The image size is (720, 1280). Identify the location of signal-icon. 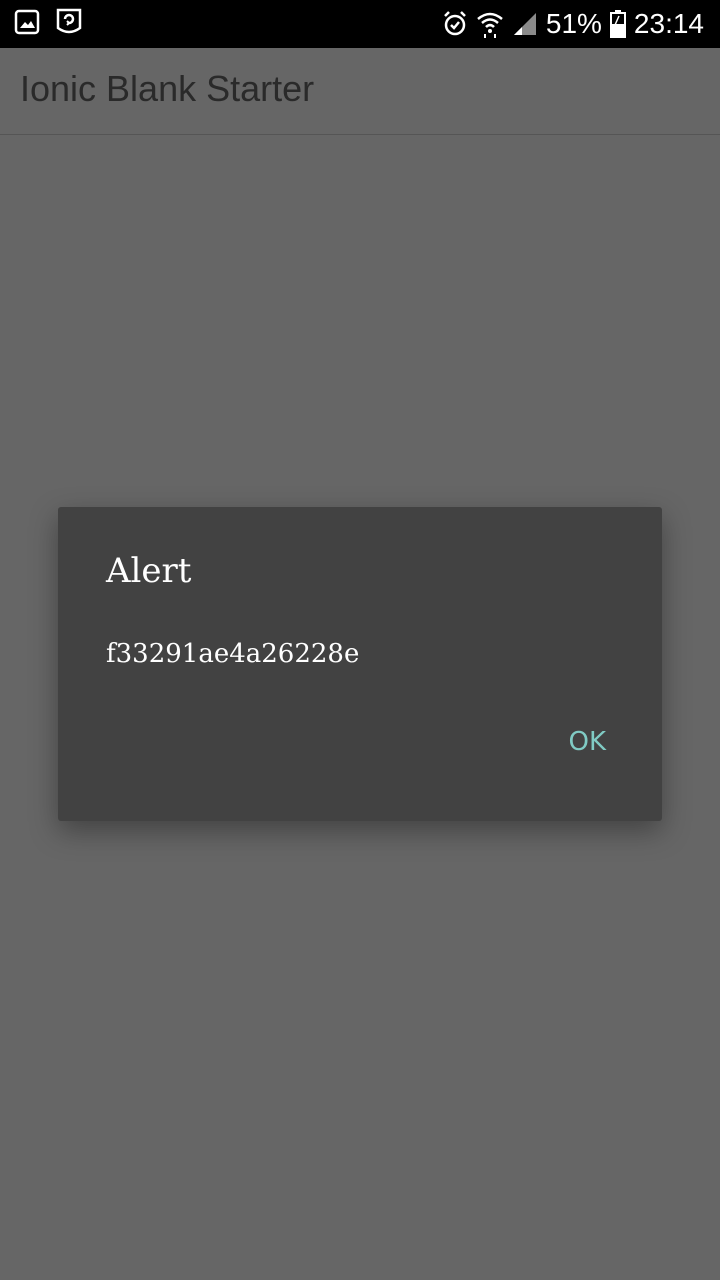
(525, 24).